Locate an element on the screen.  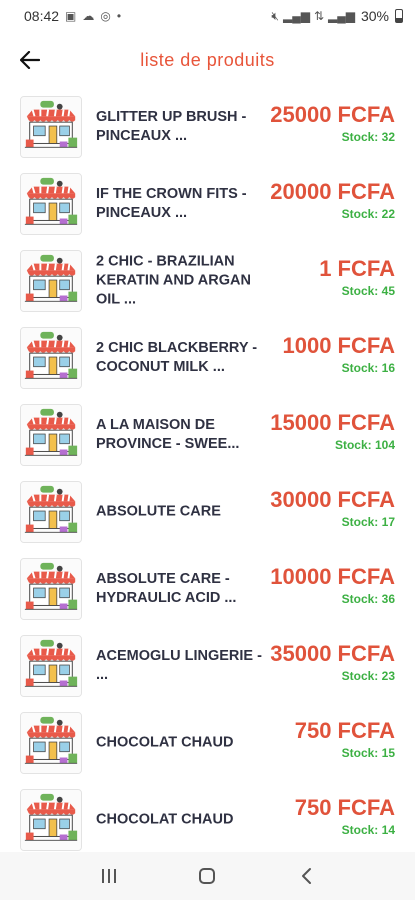
home-icon is located at coordinates (207, 876).